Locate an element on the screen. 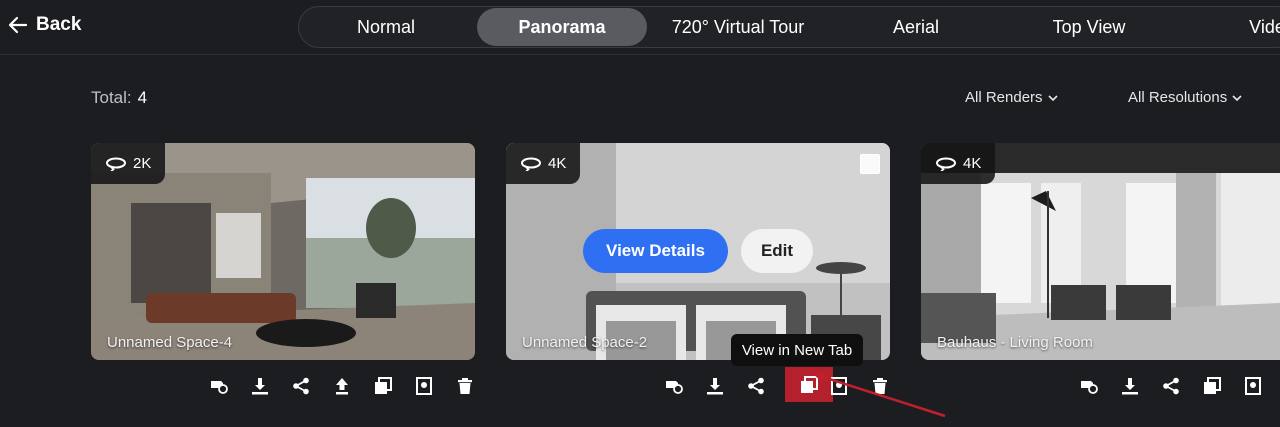 The width and height of the screenshot is (1280, 427). renders-filter-label: All Renders is located at coordinates (1004, 97).